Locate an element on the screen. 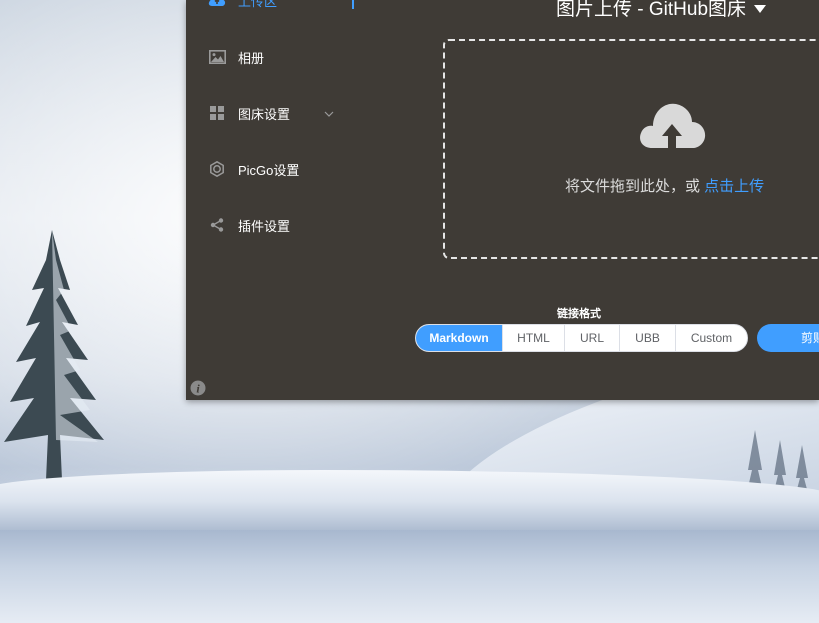  sidebar-item-label: PicGo设置 is located at coordinates (269, 170).